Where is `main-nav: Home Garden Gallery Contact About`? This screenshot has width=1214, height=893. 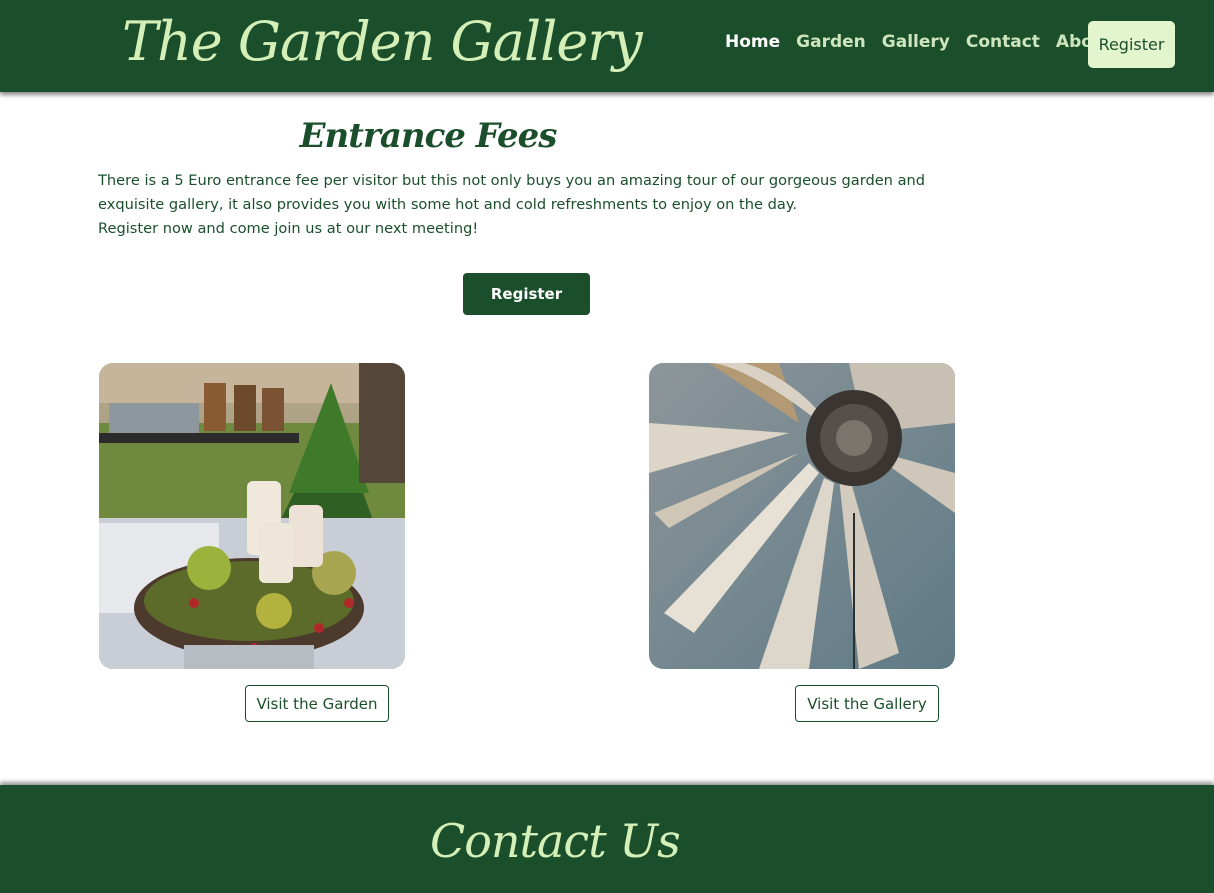
main-nav: Home Garden Gallery Contact About is located at coordinates (919, 42).